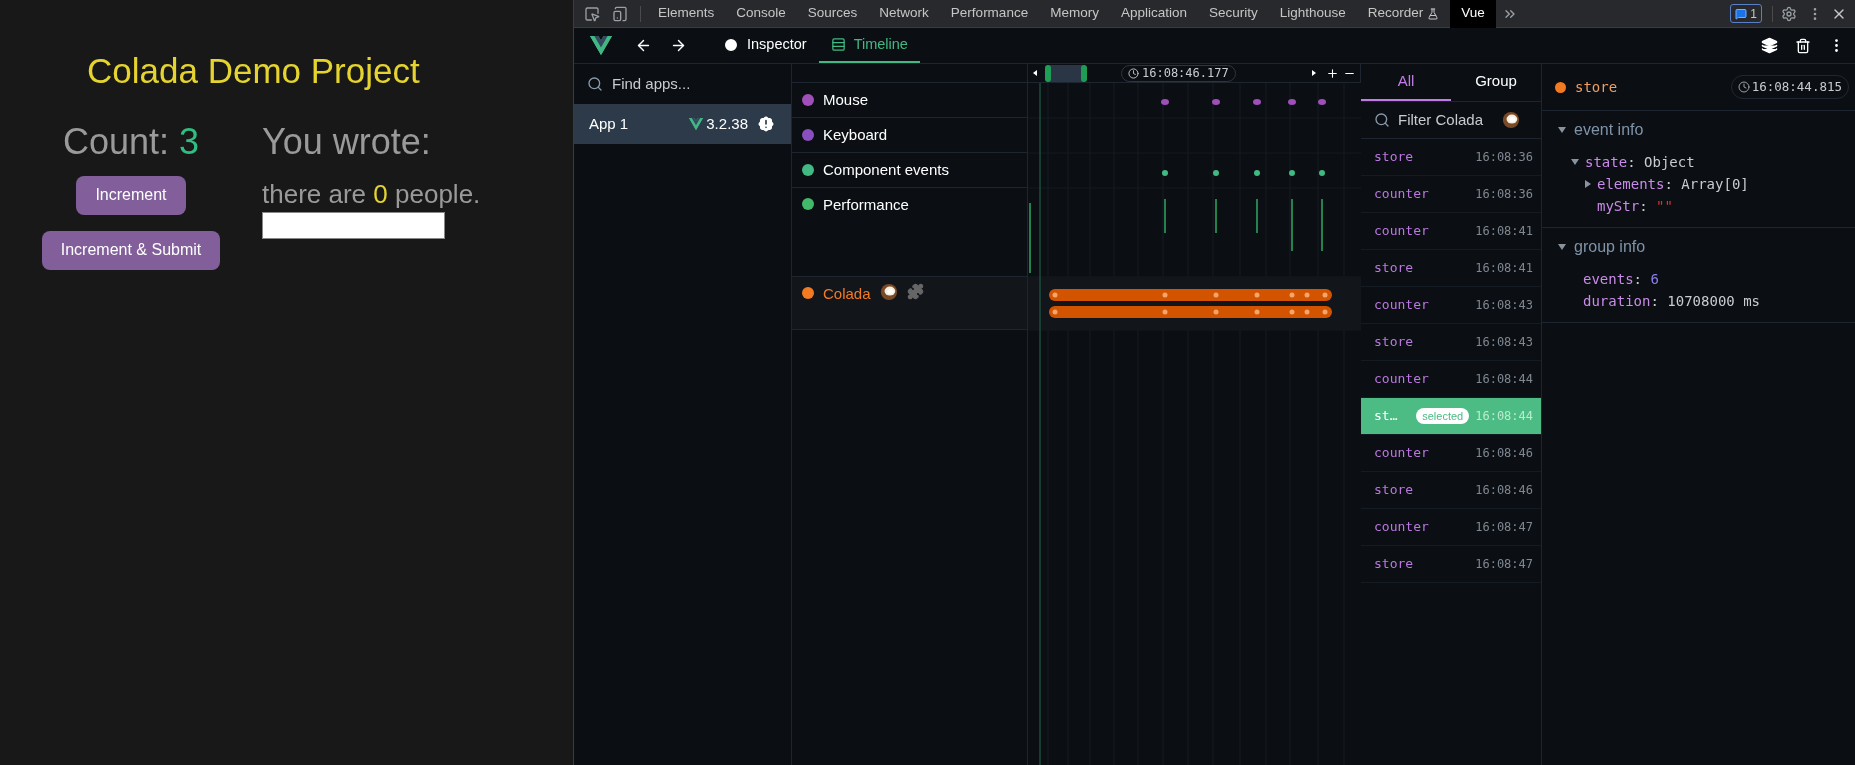 Image resolution: width=1855 pixels, height=765 pixels. Describe the element at coordinates (847, 294) in the screenshot. I see `layer-name: Colada` at that location.